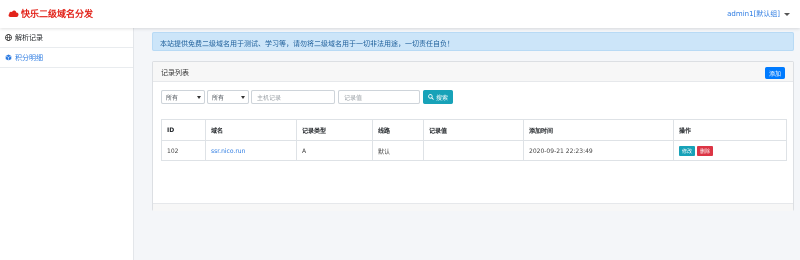 This screenshot has width=800, height=260. I want to click on search-label: 搜索, so click(442, 98).